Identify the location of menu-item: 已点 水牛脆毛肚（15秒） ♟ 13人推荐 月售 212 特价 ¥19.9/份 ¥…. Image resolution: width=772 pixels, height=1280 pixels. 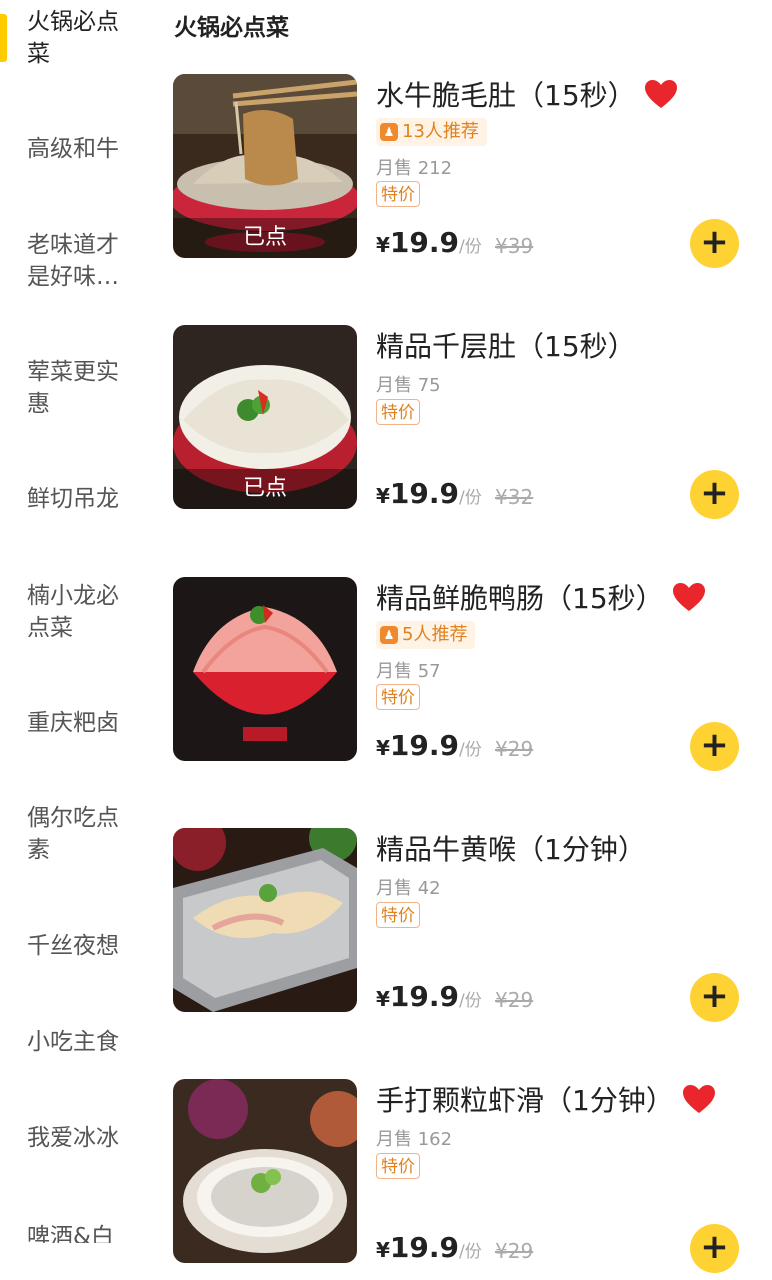
(471, 171).